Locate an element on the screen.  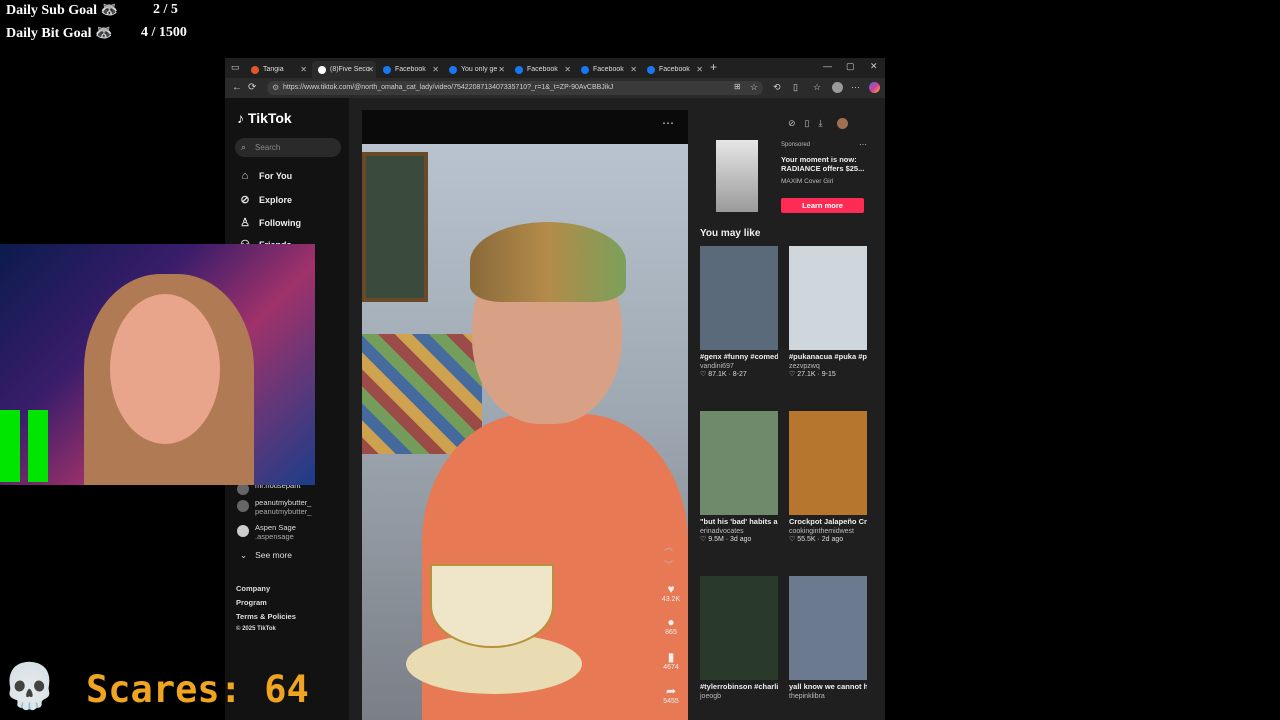
you-may-like-heading: You may like is located at coordinates (730, 233).